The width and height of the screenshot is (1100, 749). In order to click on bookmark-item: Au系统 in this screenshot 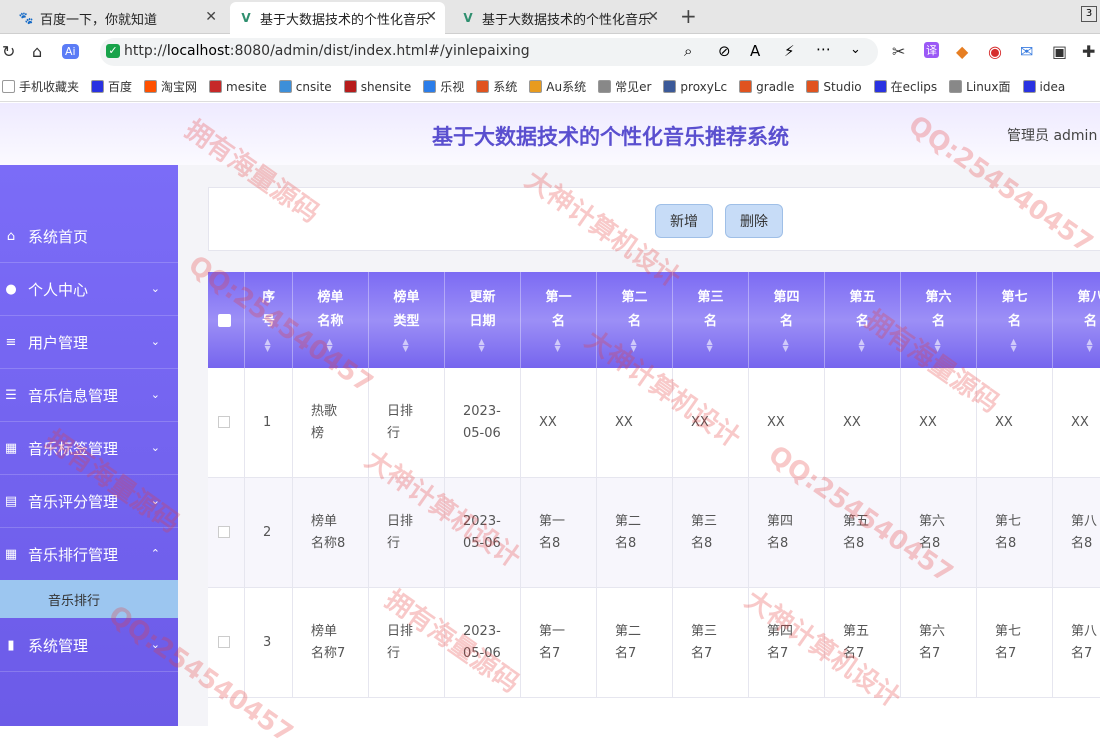, I will do `click(557, 86)`.